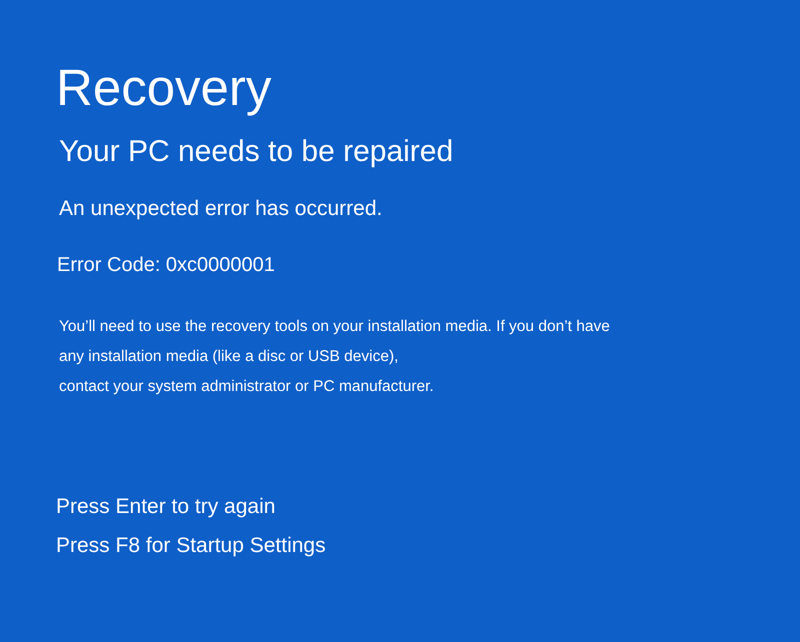 Image resolution: width=800 pixels, height=642 pixels. Describe the element at coordinates (256, 152) in the screenshot. I see `error-heading: Your PC needs to be repaired` at that location.